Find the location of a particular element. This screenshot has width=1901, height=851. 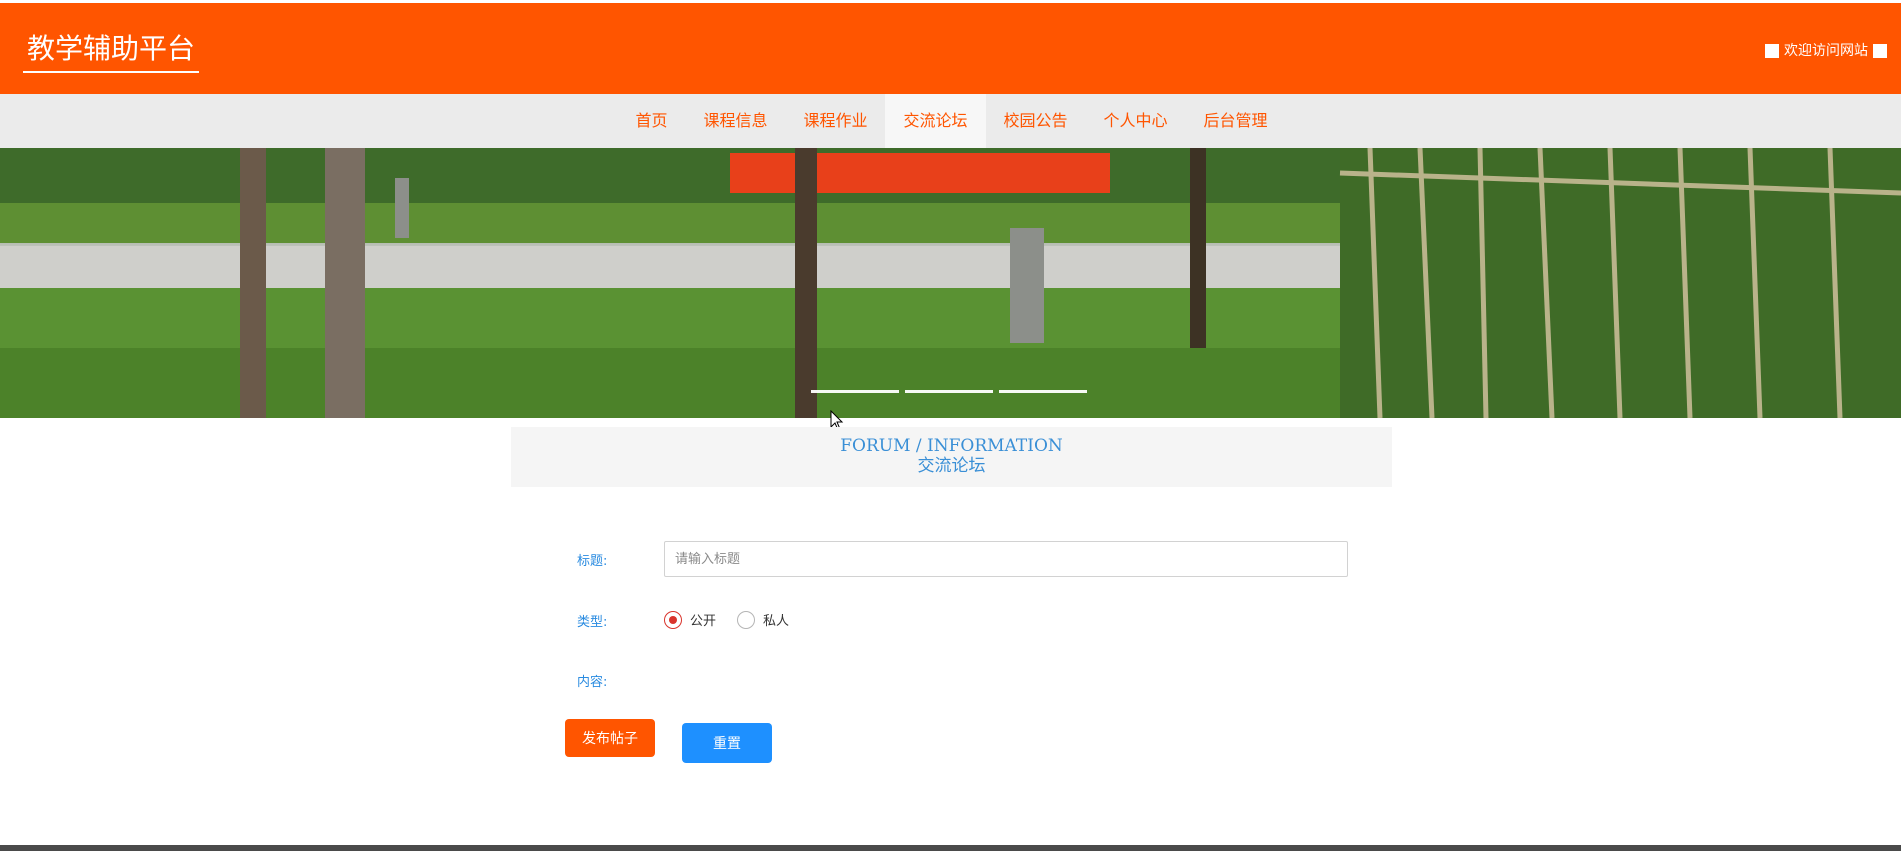

radio-private: 私人 is located at coordinates (763, 619).